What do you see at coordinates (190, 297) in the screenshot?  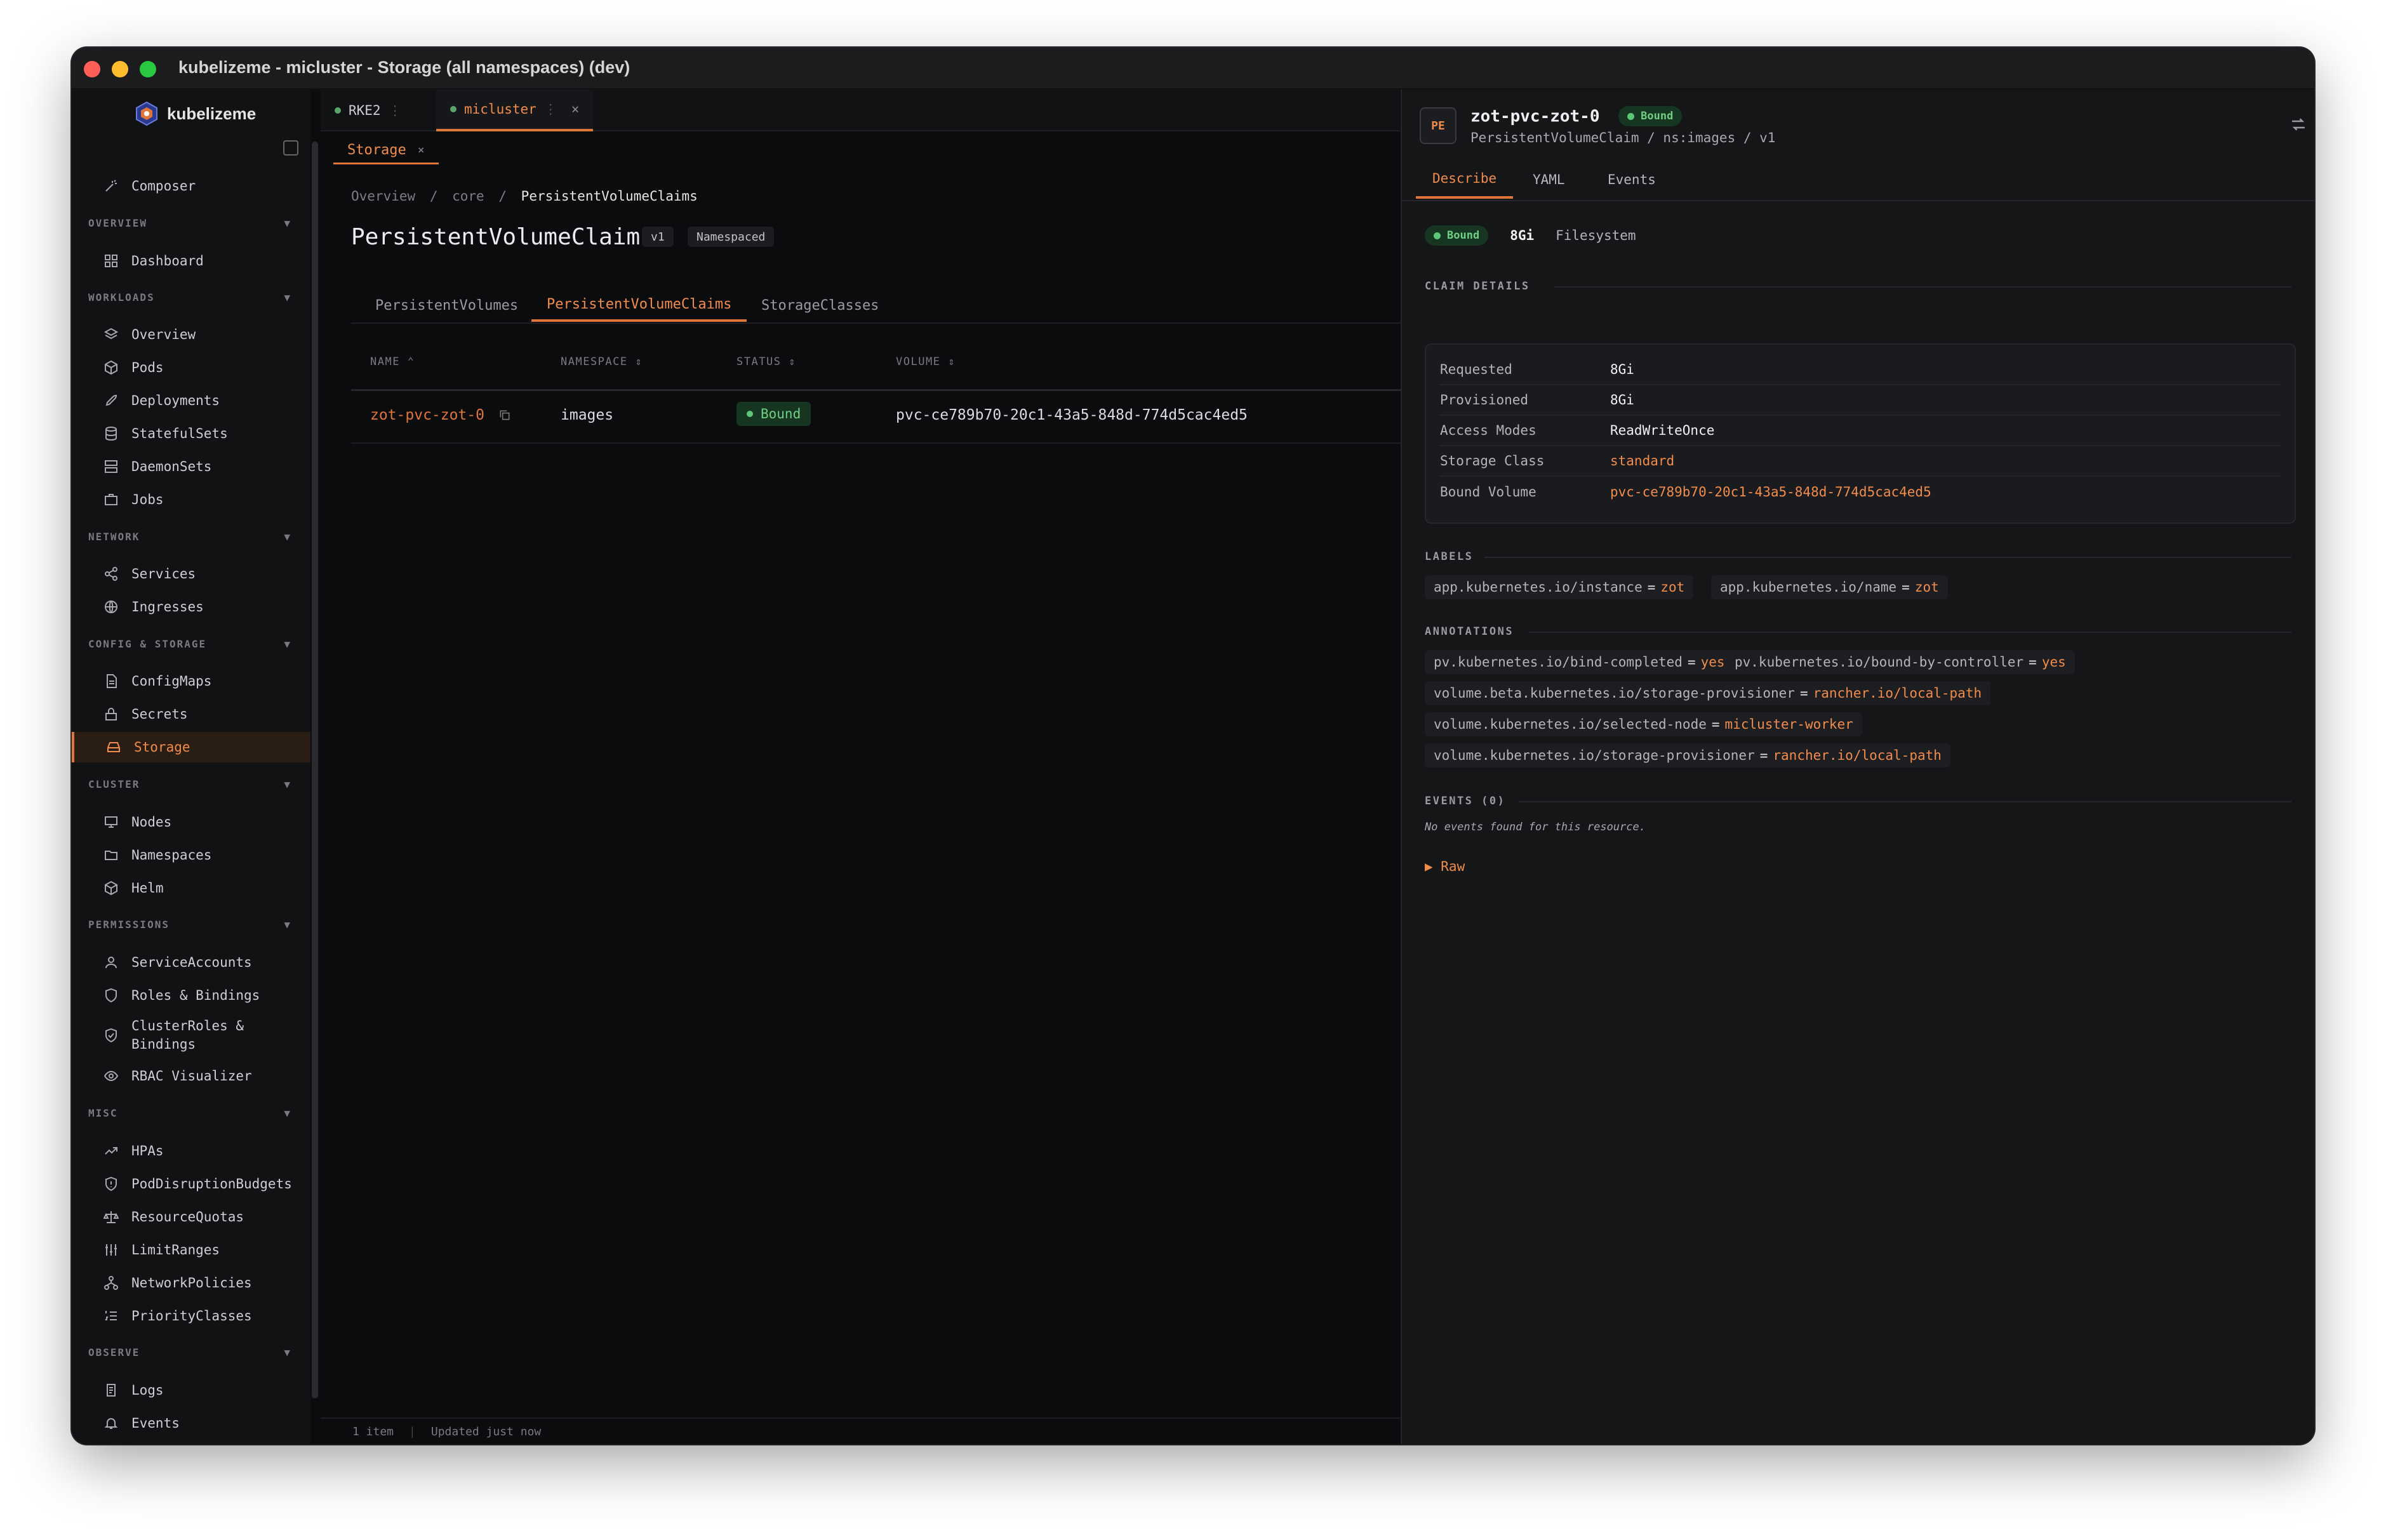 I see `section-workloads: WORKLOADS ▼` at bounding box center [190, 297].